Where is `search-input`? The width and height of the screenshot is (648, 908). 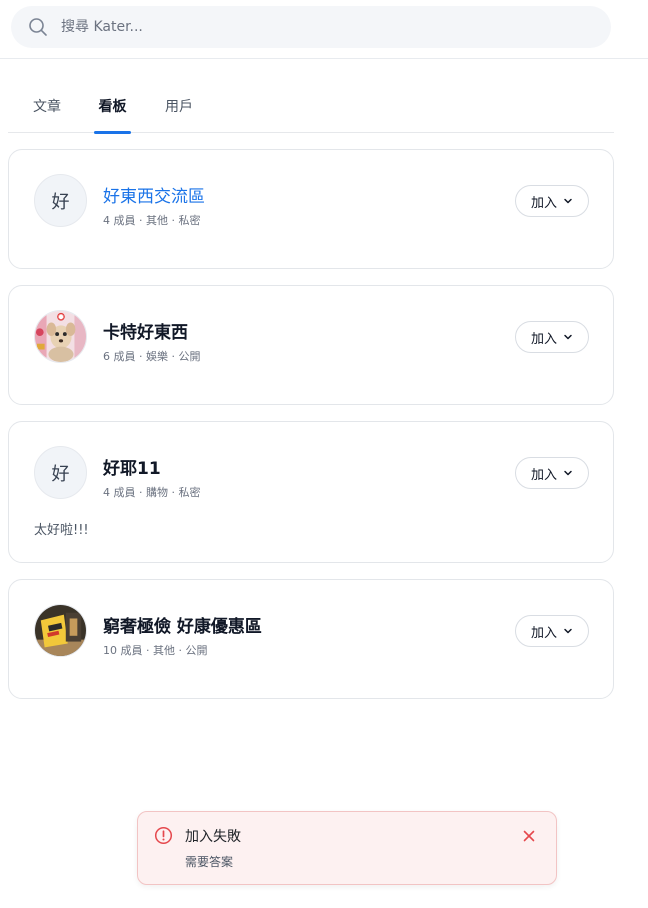 search-input is located at coordinates (321, 27).